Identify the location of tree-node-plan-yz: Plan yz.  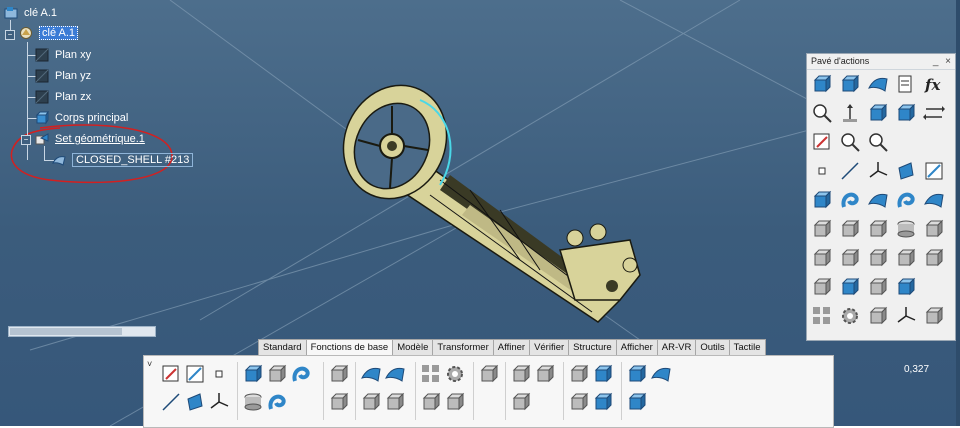
(63, 76).